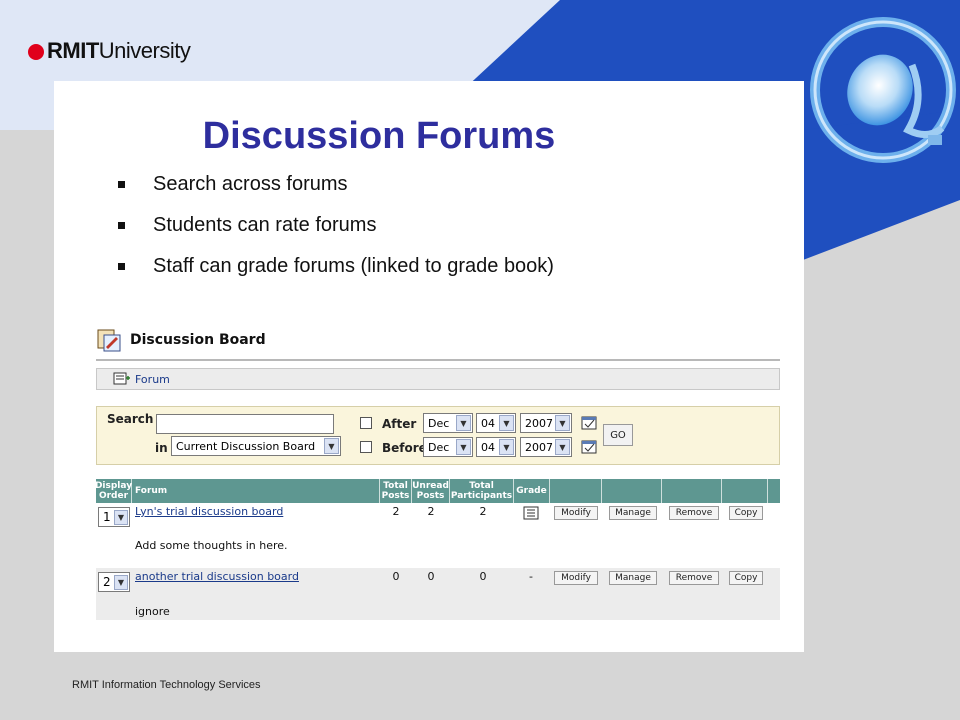 The width and height of the screenshot is (960, 720). What do you see at coordinates (250, 184) in the screenshot?
I see `bullet-text: Search across forums` at bounding box center [250, 184].